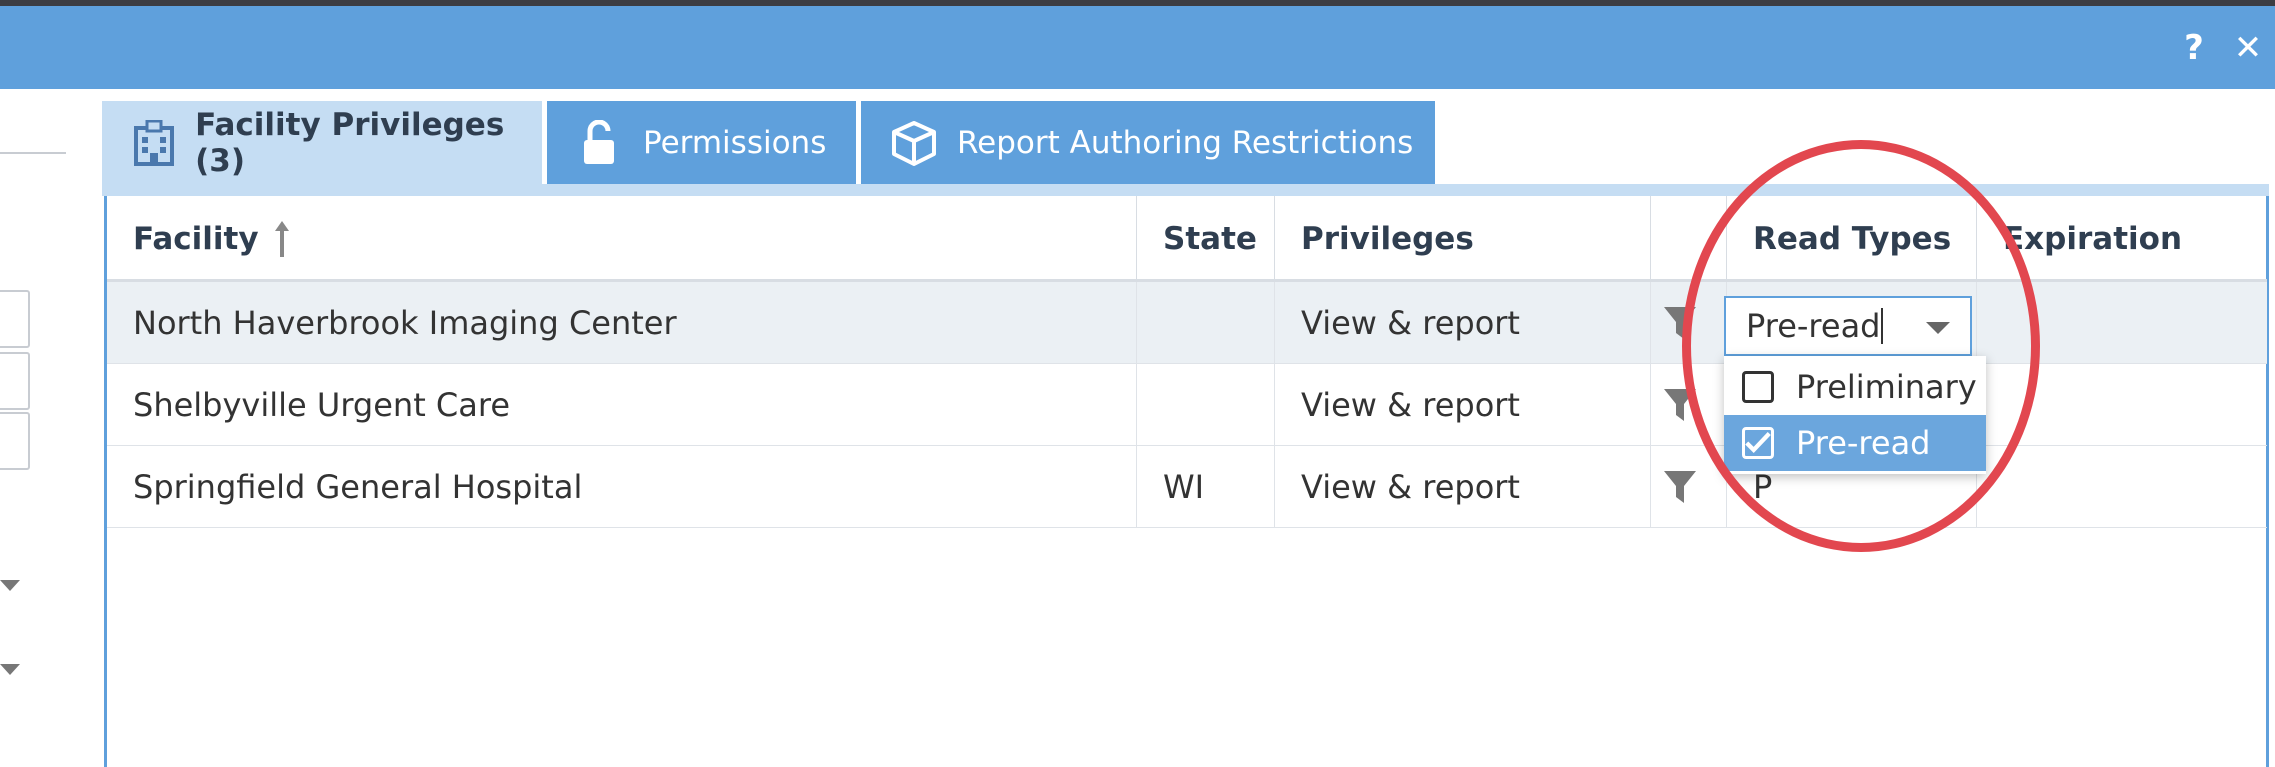 The height and width of the screenshot is (767, 2275). Describe the element at coordinates (2248, 48) in the screenshot. I see `close-button: ✕` at that location.